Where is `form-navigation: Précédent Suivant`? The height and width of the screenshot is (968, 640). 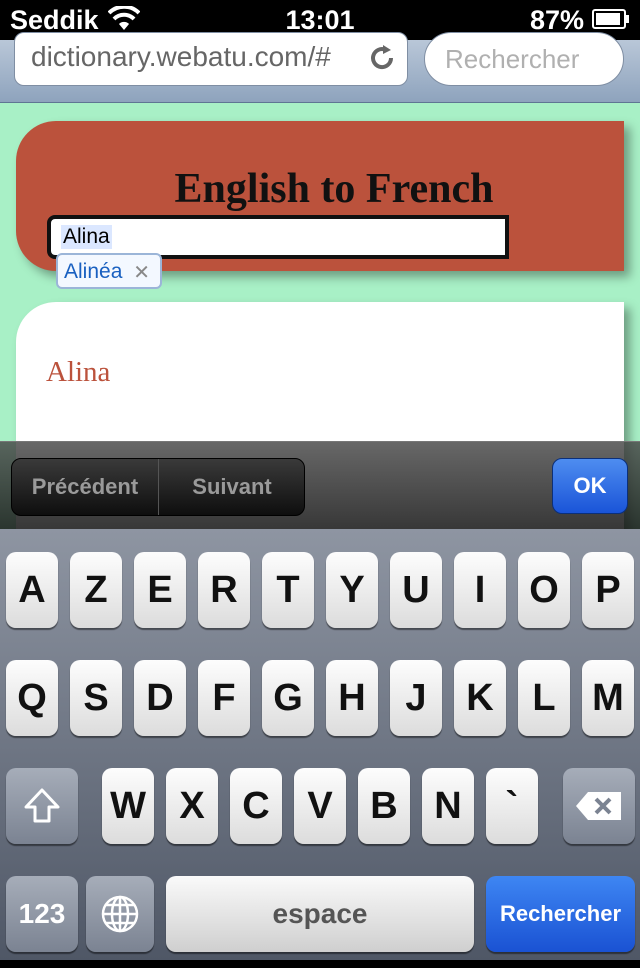
form-navigation: Précédent Suivant is located at coordinates (158, 487).